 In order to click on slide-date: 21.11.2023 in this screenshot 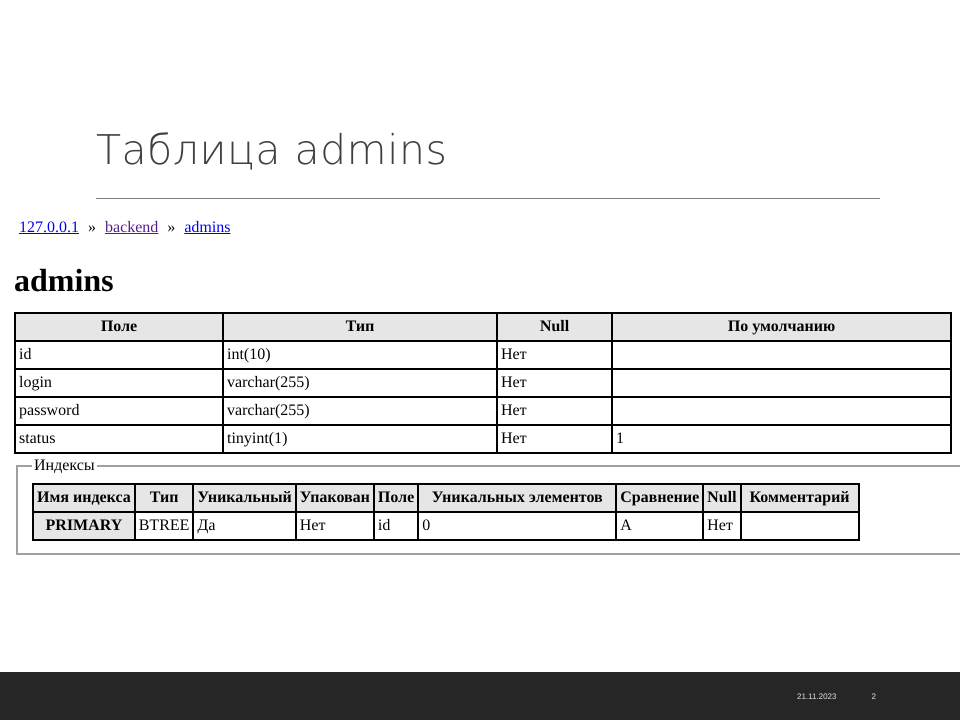, I will do `click(816, 696)`.